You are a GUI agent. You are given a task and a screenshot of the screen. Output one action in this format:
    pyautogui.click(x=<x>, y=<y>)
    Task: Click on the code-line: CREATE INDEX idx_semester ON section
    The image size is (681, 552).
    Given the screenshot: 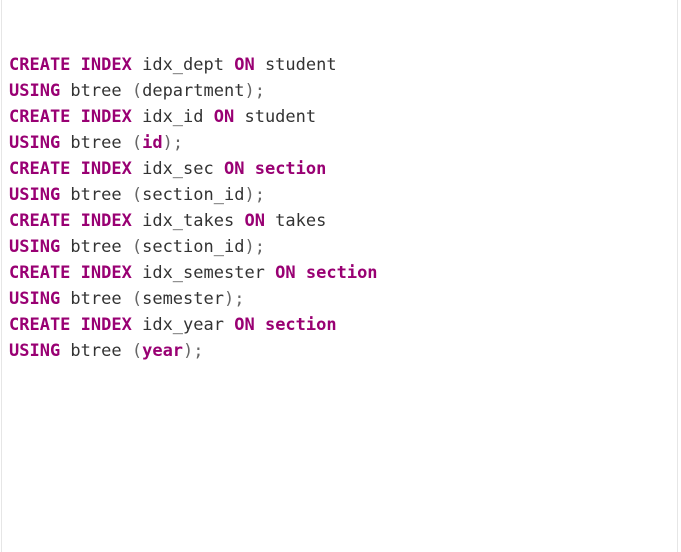 What is the action you would take?
    pyautogui.click(x=193, y=273)
    